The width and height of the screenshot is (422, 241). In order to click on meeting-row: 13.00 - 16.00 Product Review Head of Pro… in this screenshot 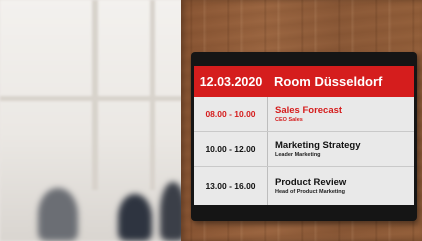, I will do `click(304, 186)`.